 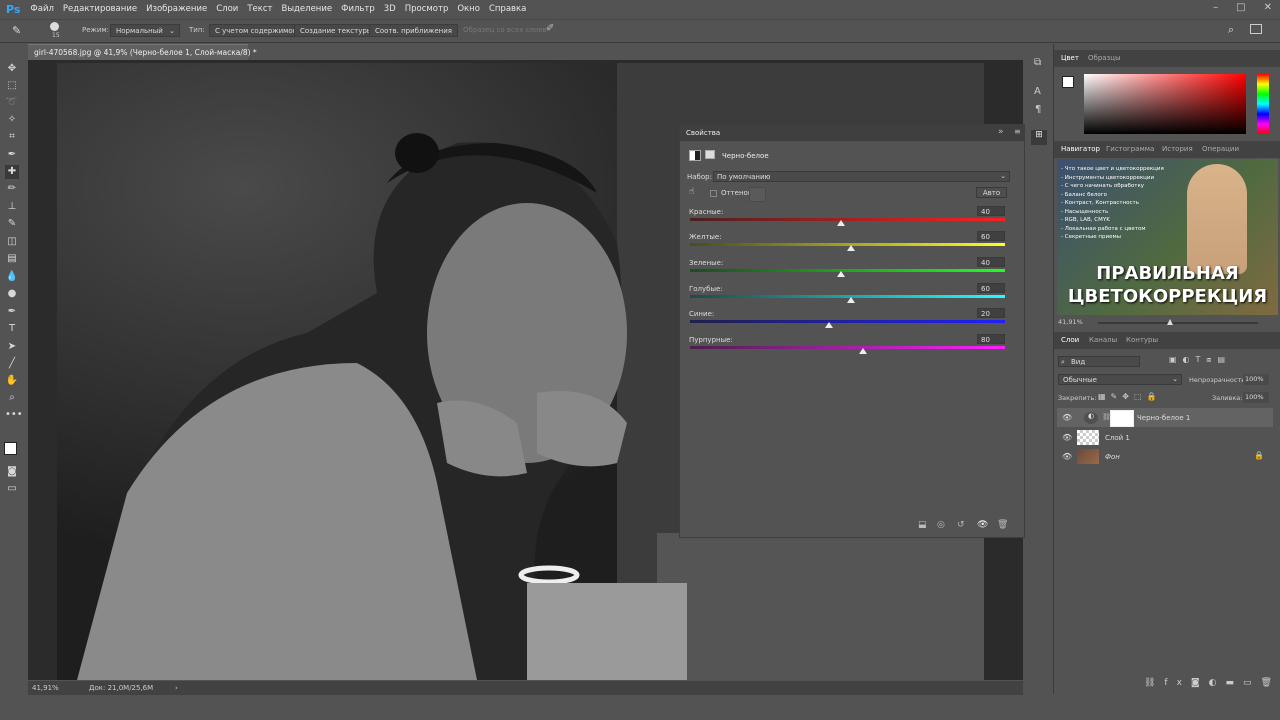 What do you see at coordinates (12, 259) in the screenshot?
I see `gradient-tool-icon: ▤` at bounding box center [12, 259].